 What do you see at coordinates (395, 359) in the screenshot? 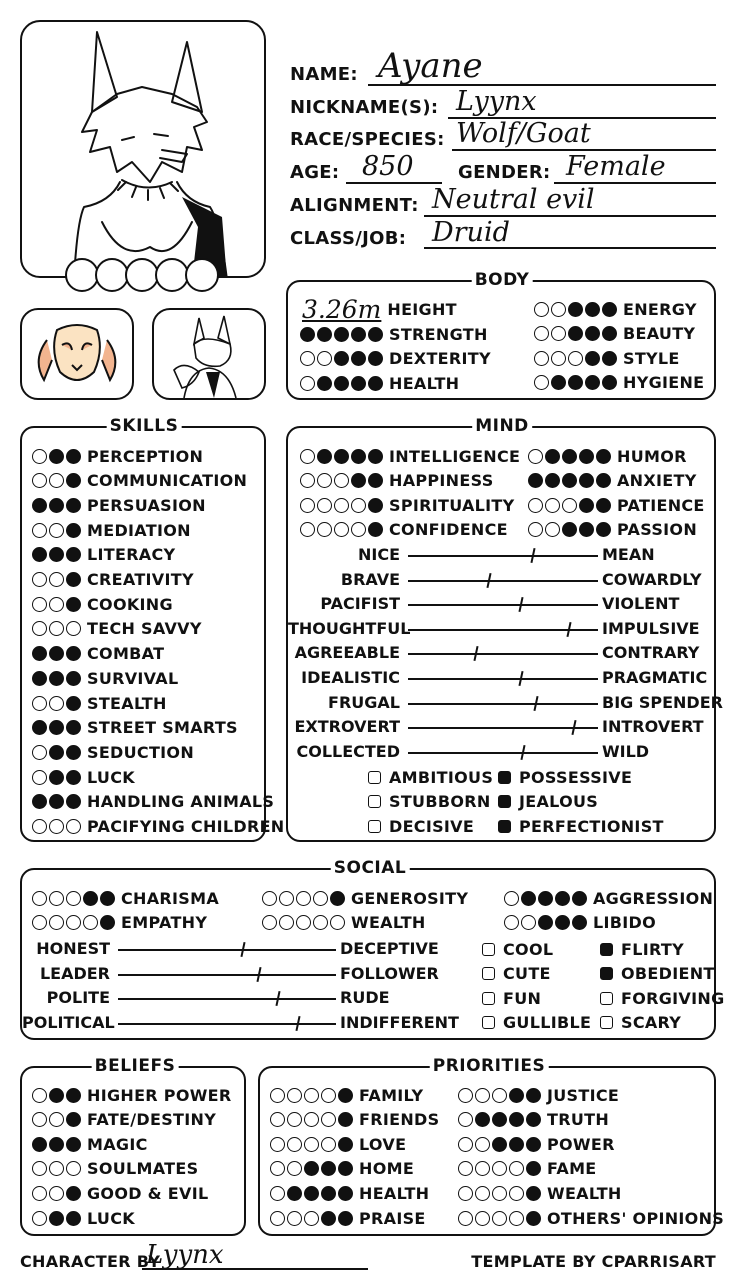
I see `body-stat-row: DEXTERITY` at bounding box center [395, 359].